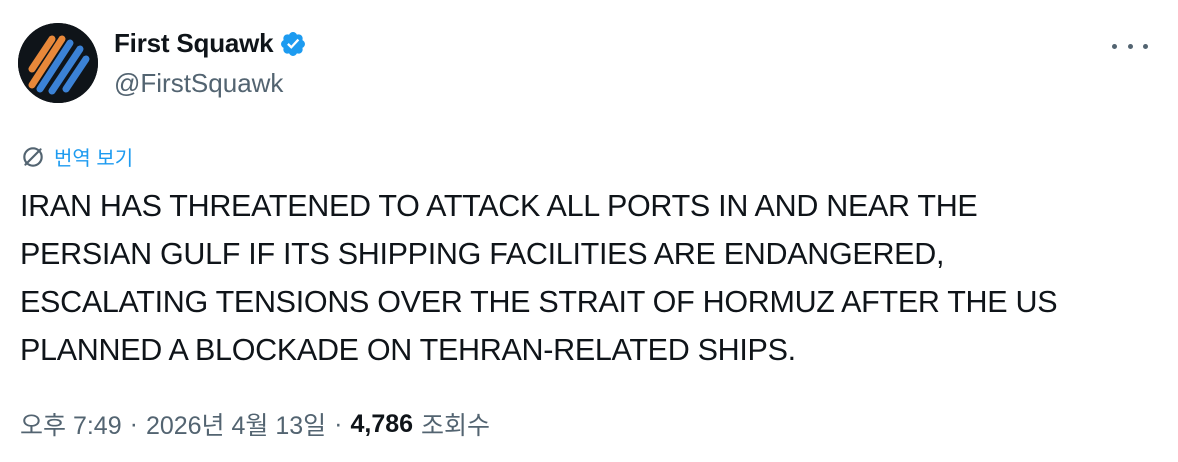 Image resolution: width=1178 pixels, height=462 pixels. What do you see at coordinates (198, 83) in the screenshot?
I see `author-handle: @FirstSquawk` at bounding box center [198, 83].